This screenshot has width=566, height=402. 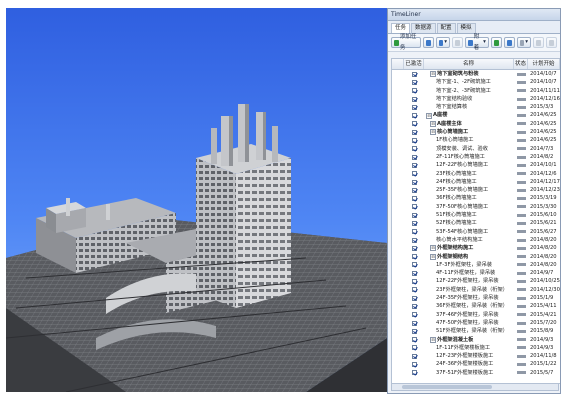 I want to click on planned-start-cell: 2015/7/20, so click(x=544, y=323).